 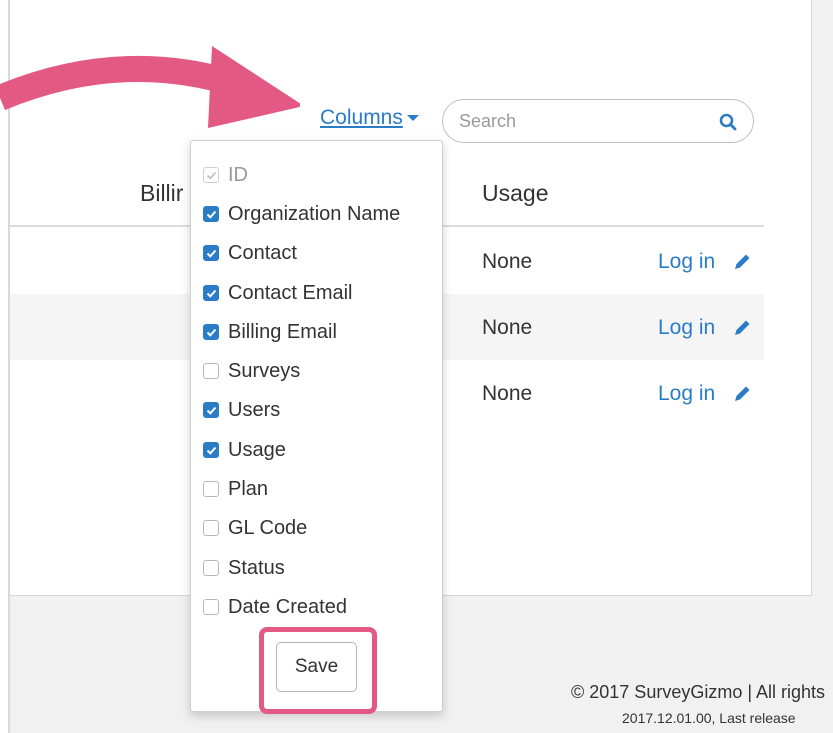 I want to click on option-label: Contact Email, so click(x=290, y=292).